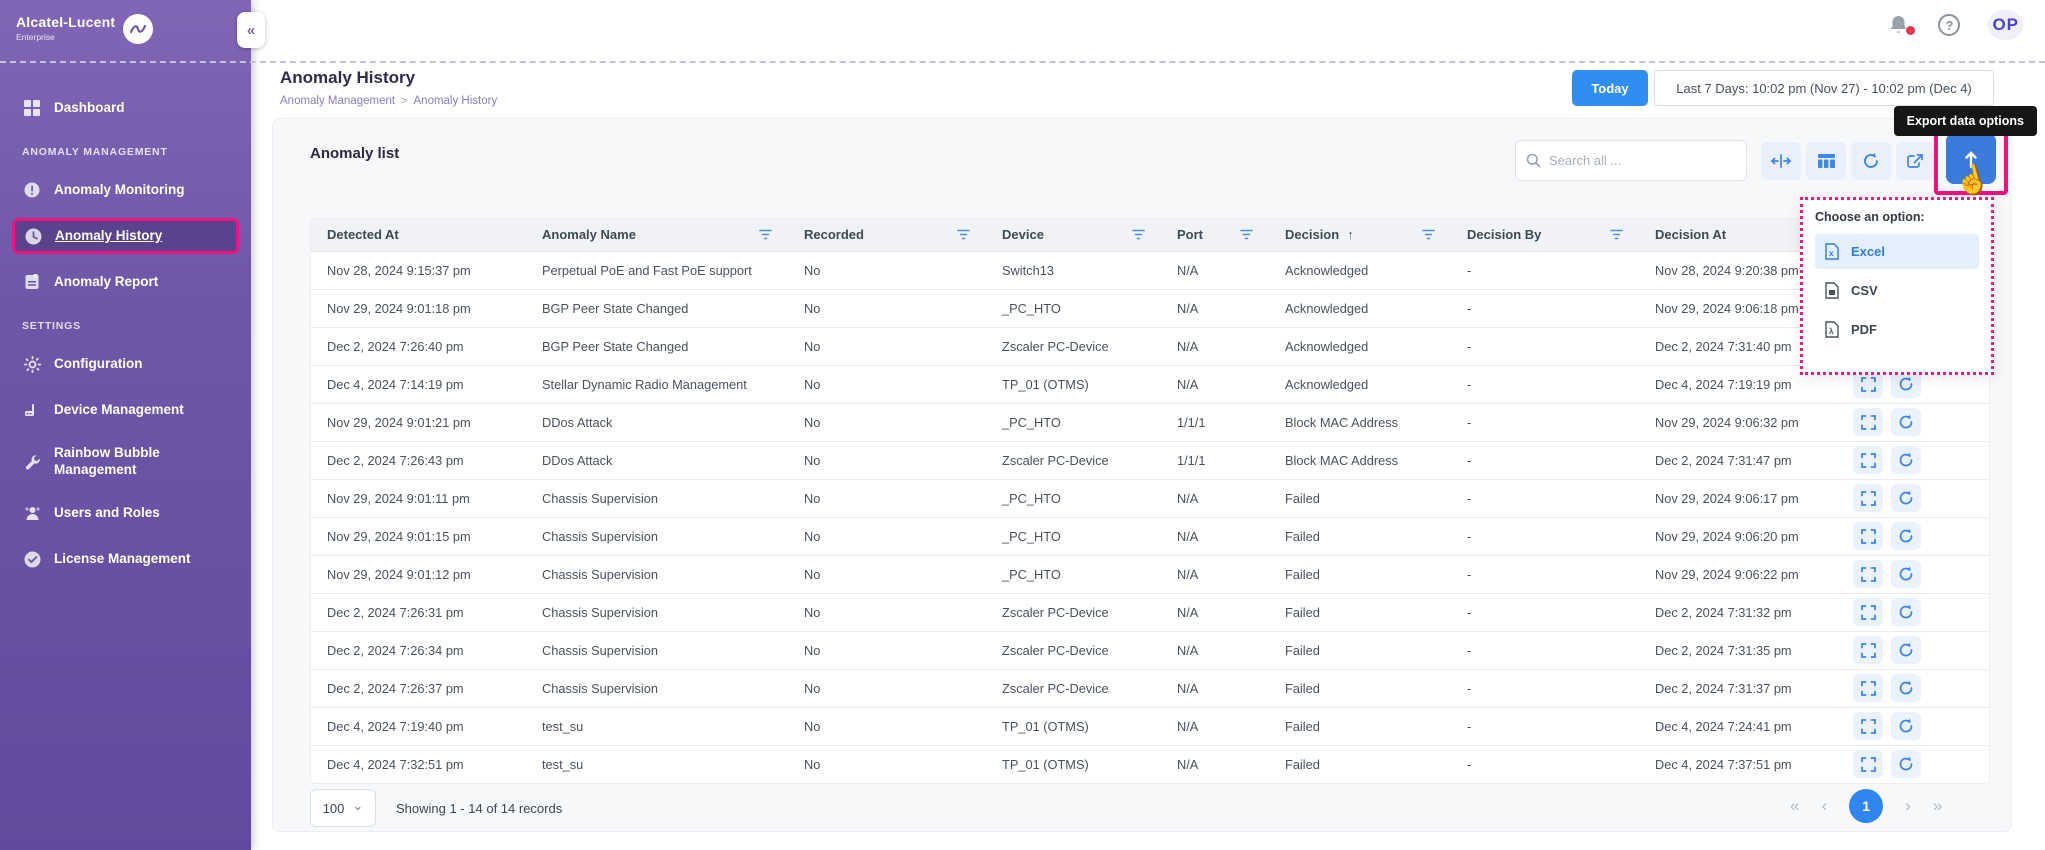  What do you see at coordinates (1073, 235) in the screenshot?
I see `column-header-device: Device` at bounding box center [1073, 235].